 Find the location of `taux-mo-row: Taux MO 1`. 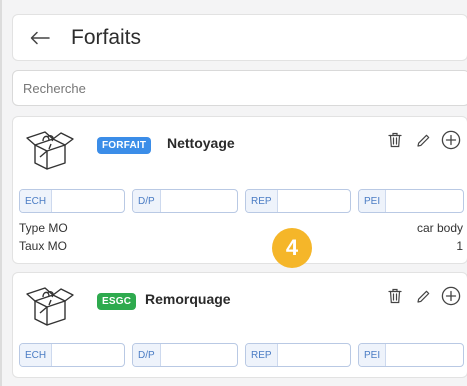

taux-mo-row: Taux MO 1 is located at coordinates (241, 246).